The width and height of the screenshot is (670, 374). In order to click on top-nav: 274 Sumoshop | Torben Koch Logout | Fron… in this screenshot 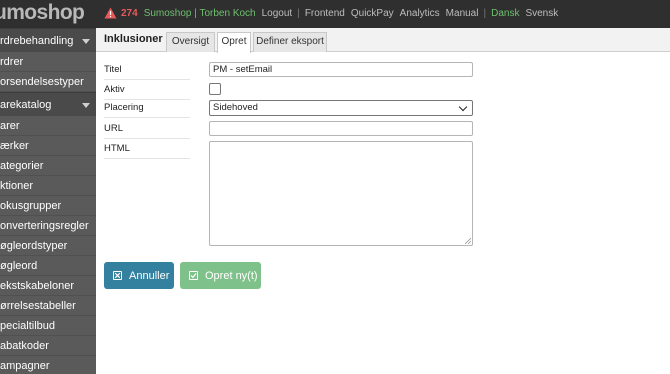, I will do `click(331, 13)`.